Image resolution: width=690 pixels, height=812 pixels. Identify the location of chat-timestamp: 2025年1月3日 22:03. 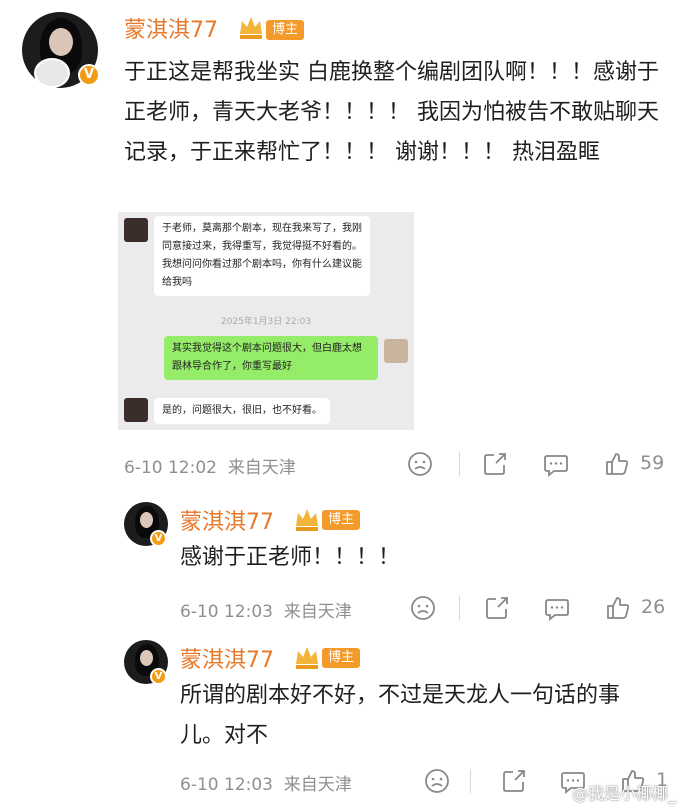
(266, 322).